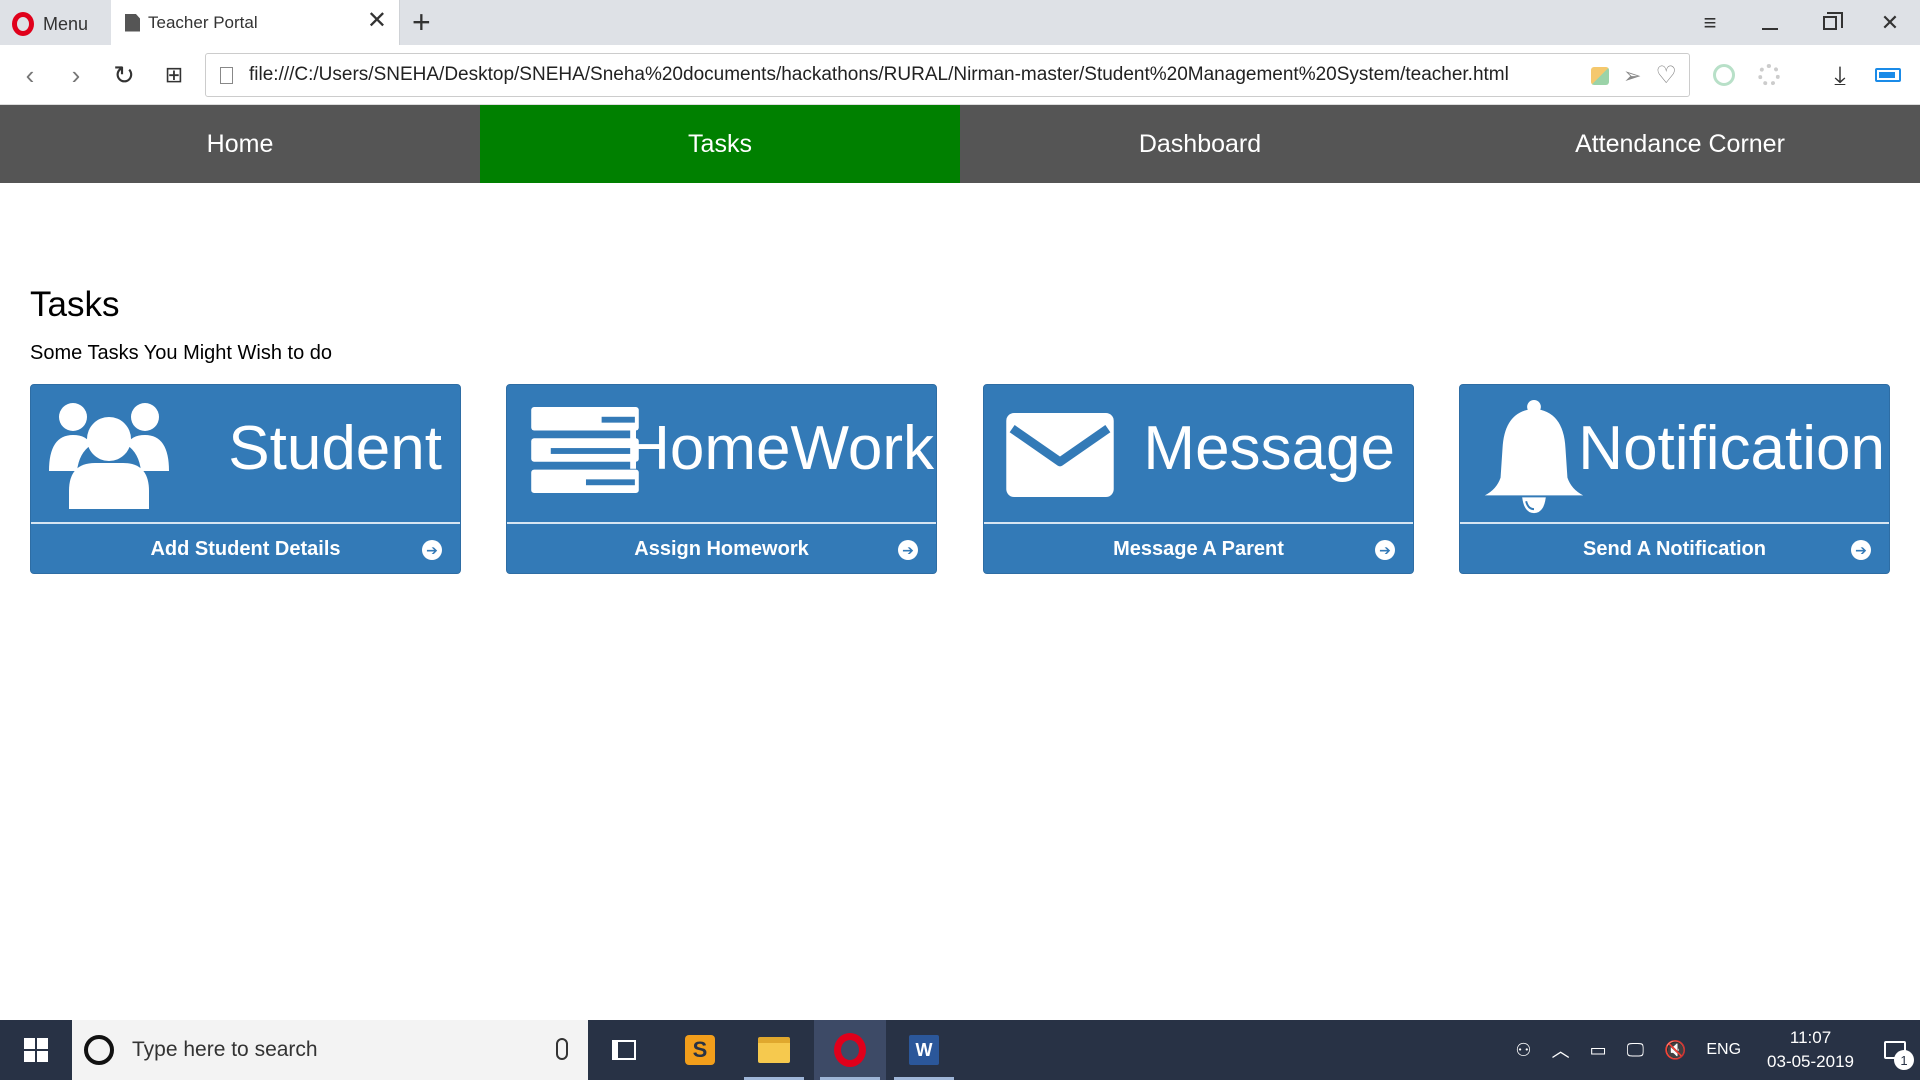 The height and width of the screenshot is (1080, 1920). What do you see at coordinates (1710, 22) in the screenshot?
I see `tab-menu-icon: ≡` at bounding box center [1710, 22].